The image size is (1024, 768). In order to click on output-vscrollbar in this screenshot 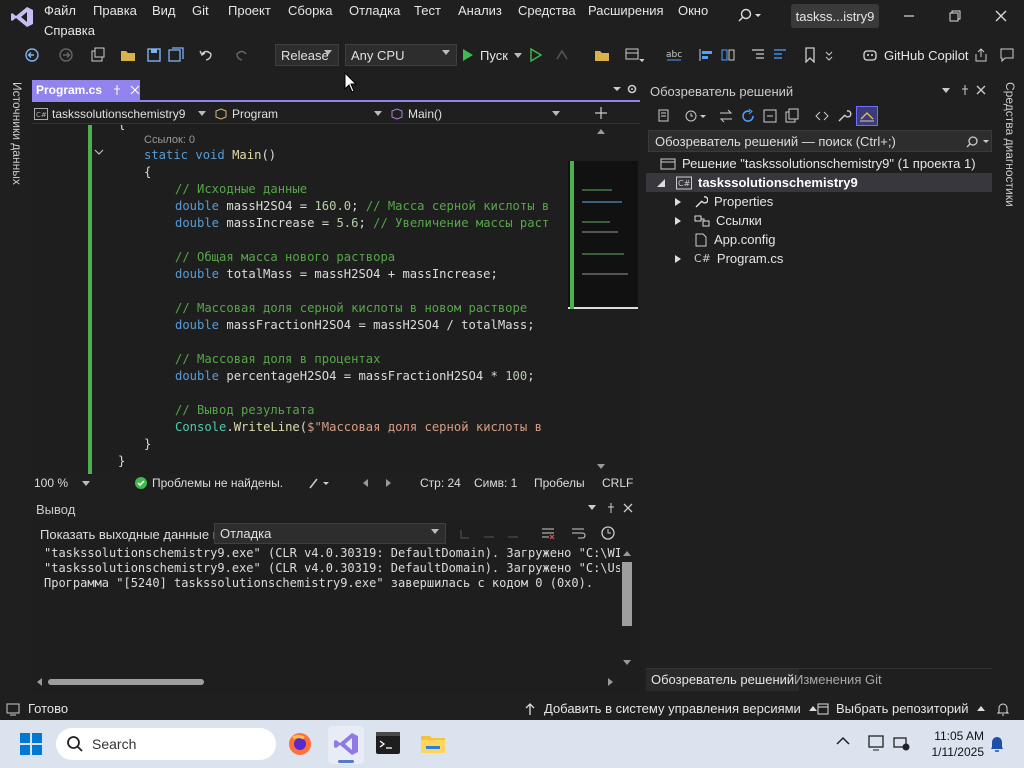, I will do `click(627, 609)`.